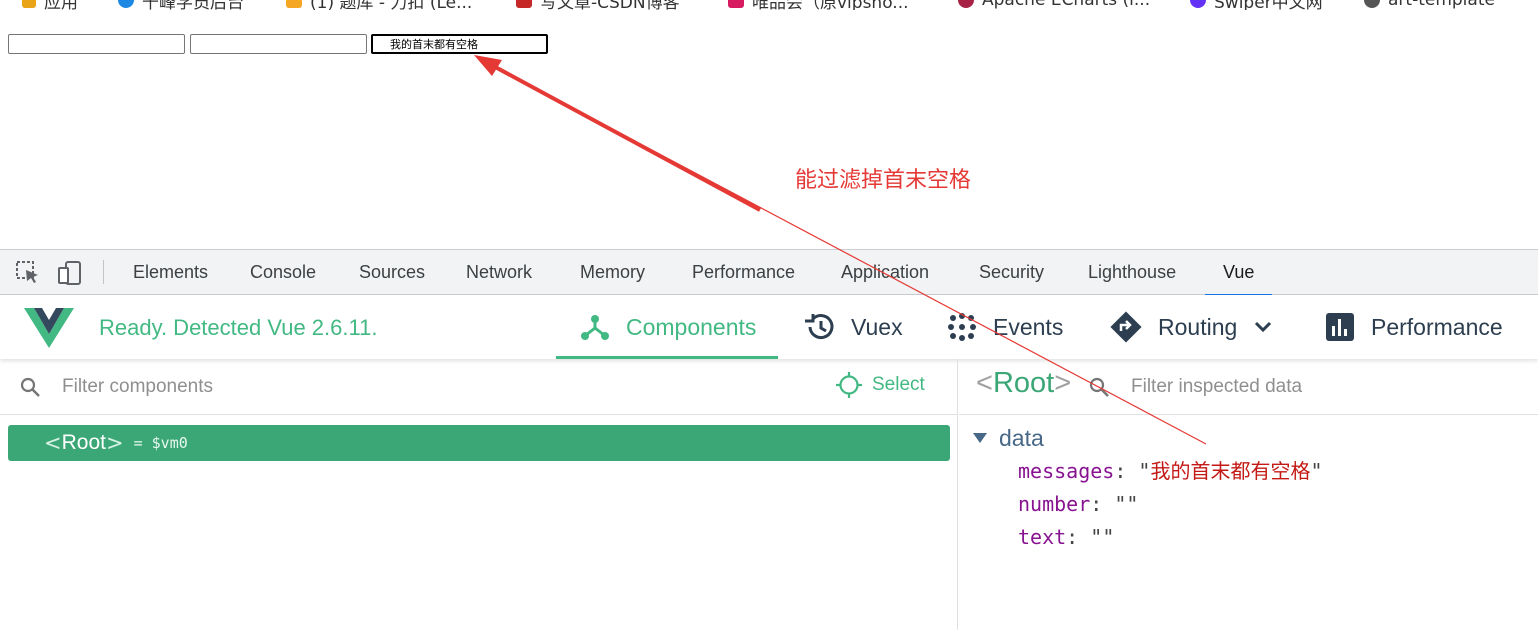 The height and width of the screenshot is (630, 1538). Describe the element at coordinates (819, 327) in the screenshot. I see `history-icon` at that location.